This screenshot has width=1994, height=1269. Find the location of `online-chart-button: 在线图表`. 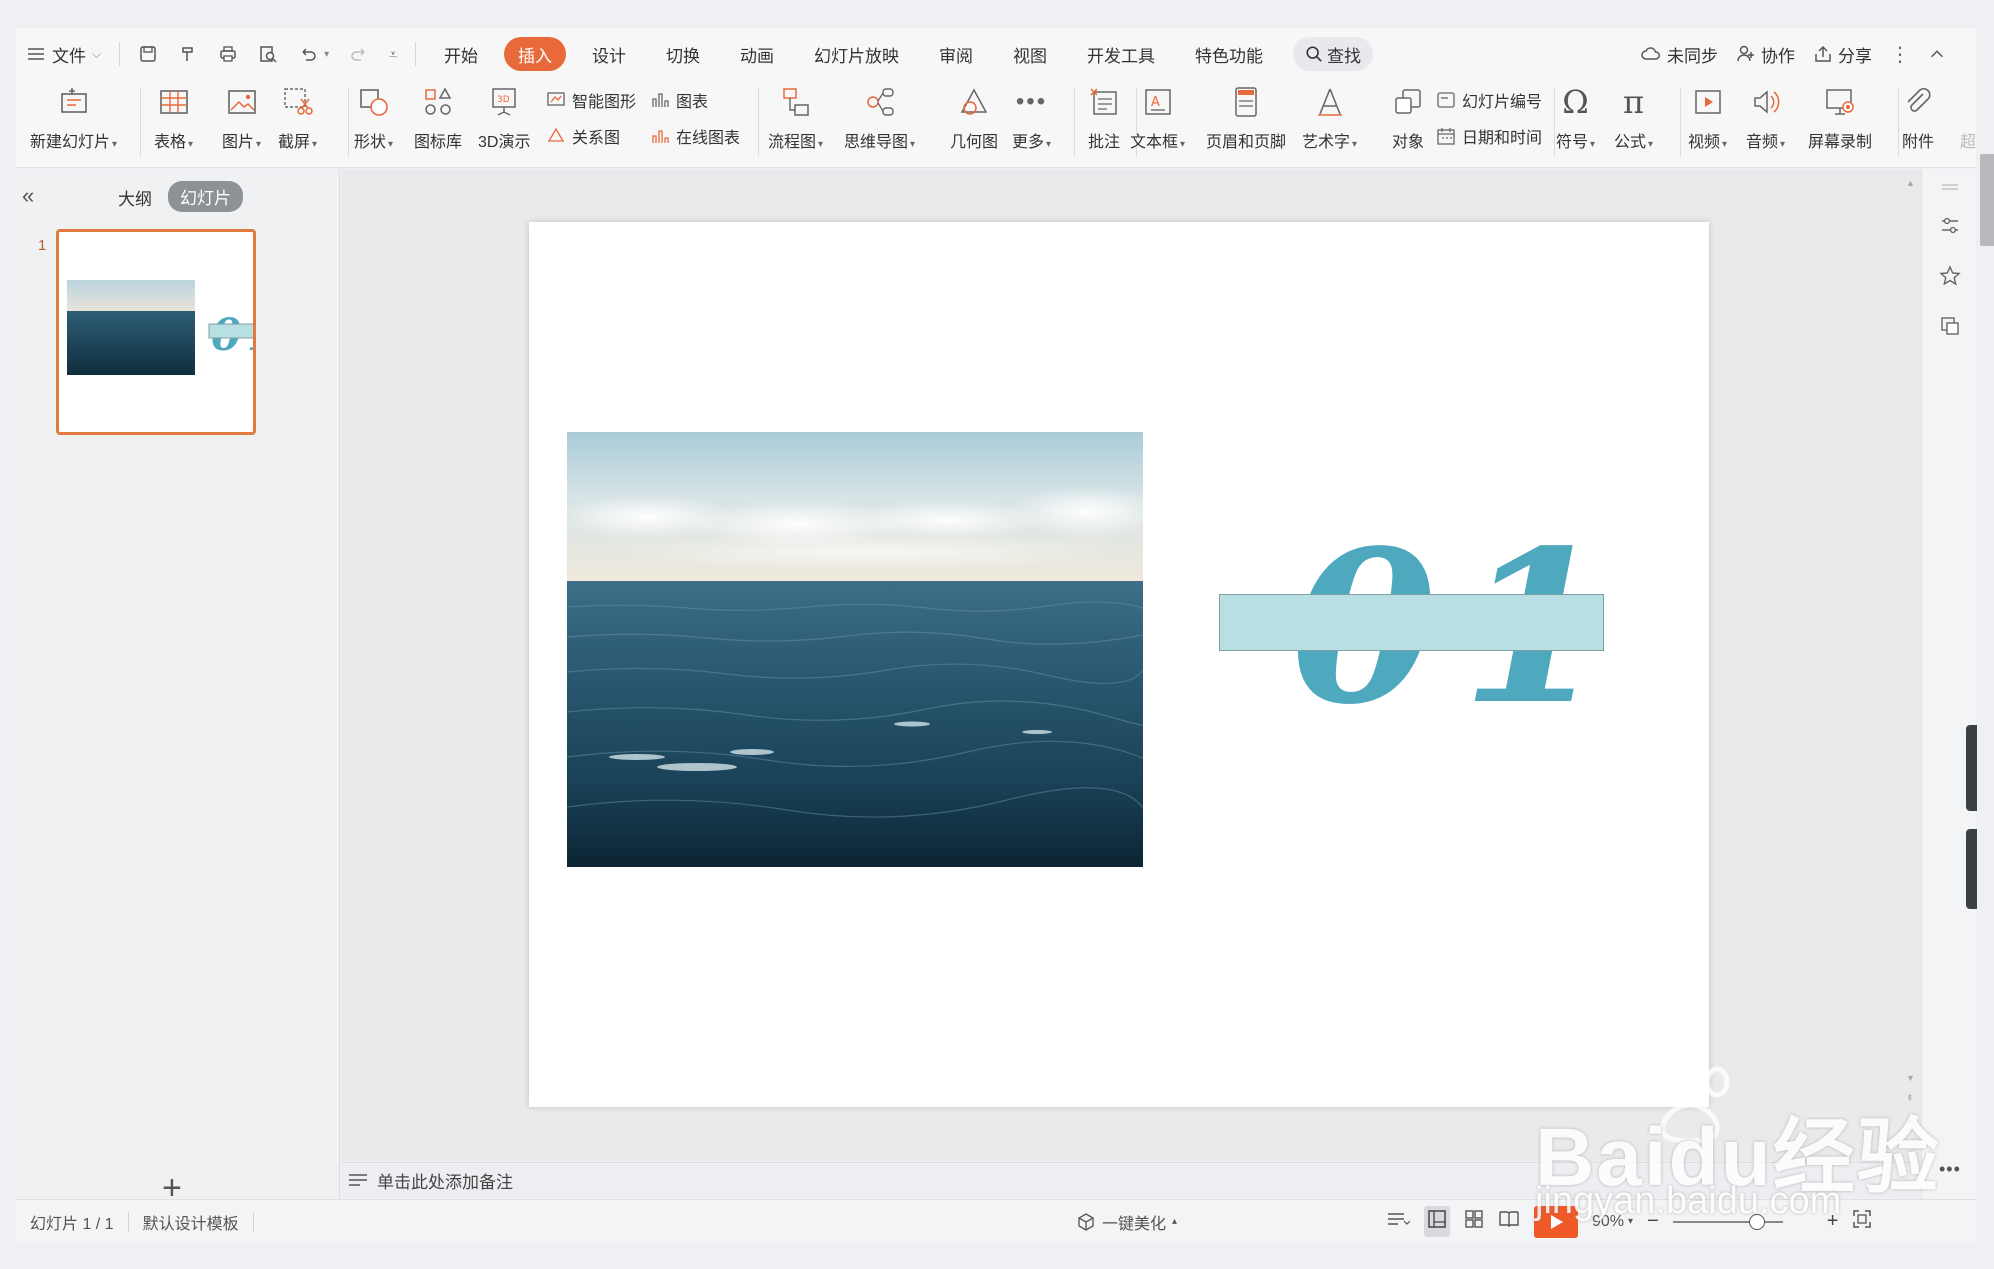

online-chart-button: 在线图表 is located at coordinates (695, 136).